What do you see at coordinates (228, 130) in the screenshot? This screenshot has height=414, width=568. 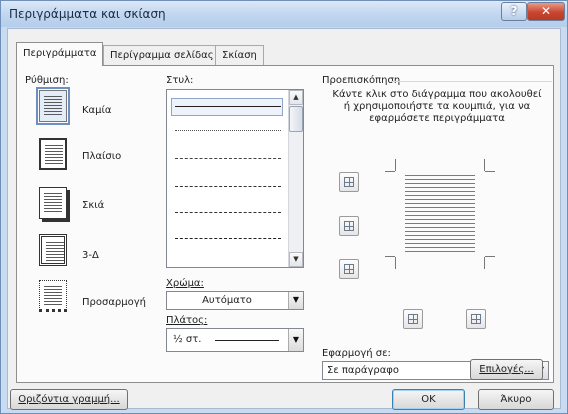 I see `style-line-dotted` at bounding box center [228, 130].